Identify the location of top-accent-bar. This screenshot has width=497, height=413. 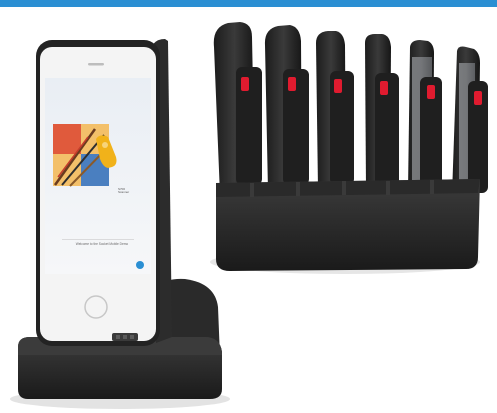
(248, 3).